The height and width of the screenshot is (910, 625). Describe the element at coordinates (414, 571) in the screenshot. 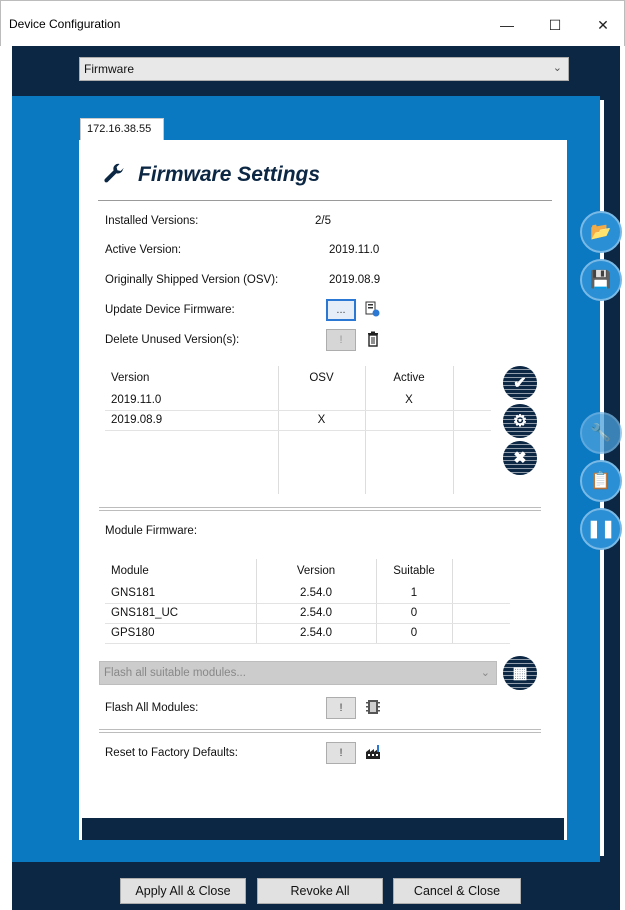

I see `column-header: Suitable` at that location.